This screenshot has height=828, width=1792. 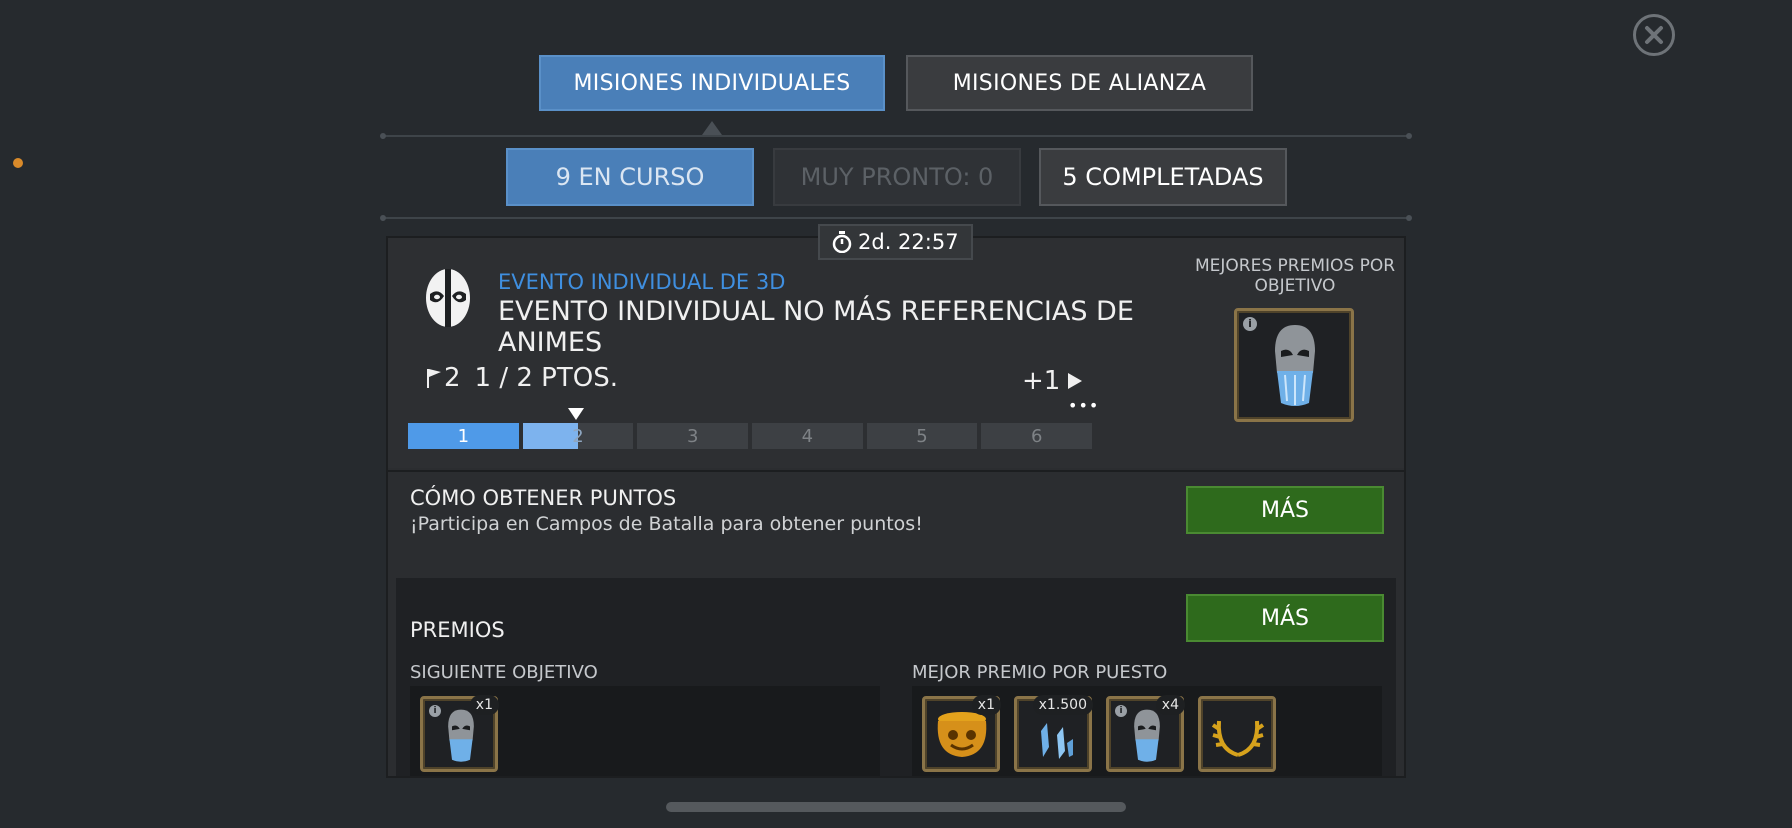 I want to click on reward-item, so click(x=1237, y=734).